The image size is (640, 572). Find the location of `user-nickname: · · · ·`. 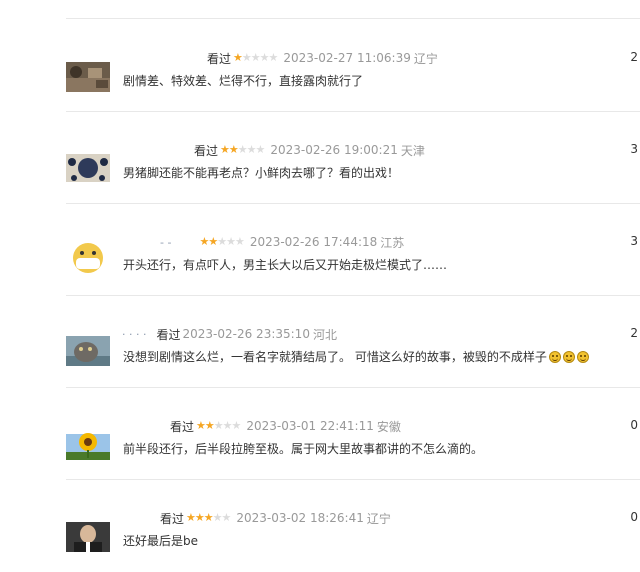

user-nickname: · · · · is located at coordinates (134, 334).